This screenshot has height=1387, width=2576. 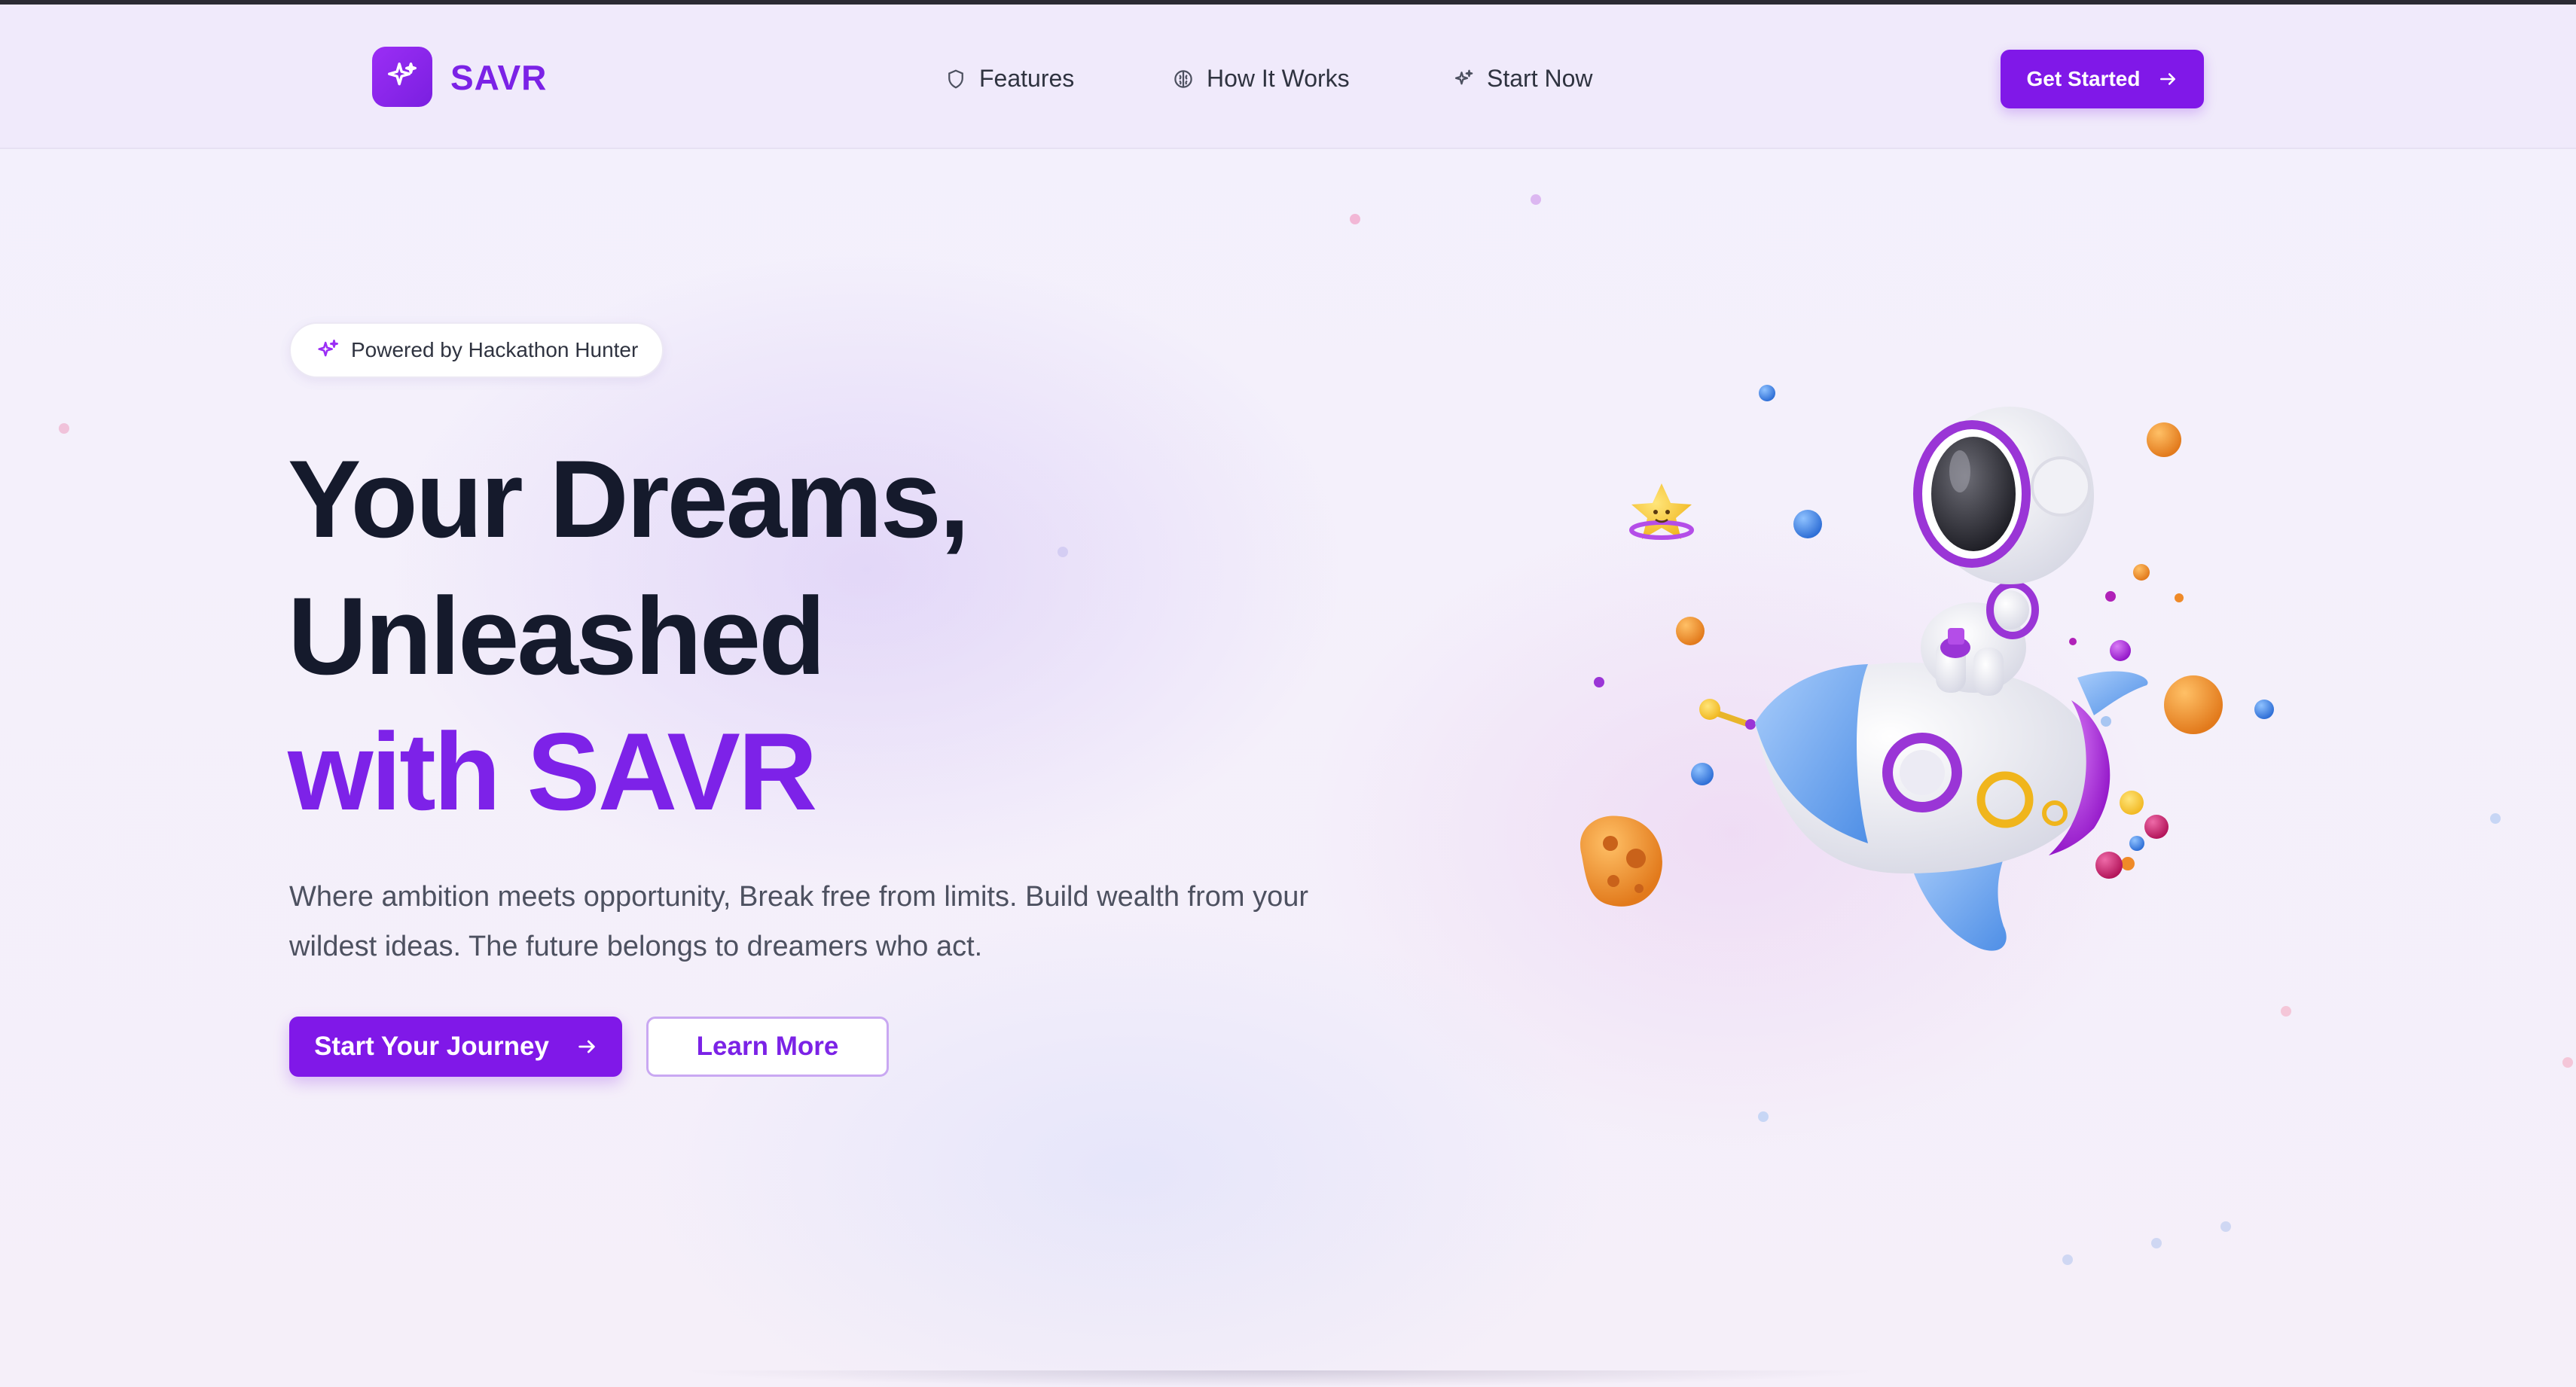 I want to click on start-your-journey-label: Start Your Journey, so click(x=432, y=1046).